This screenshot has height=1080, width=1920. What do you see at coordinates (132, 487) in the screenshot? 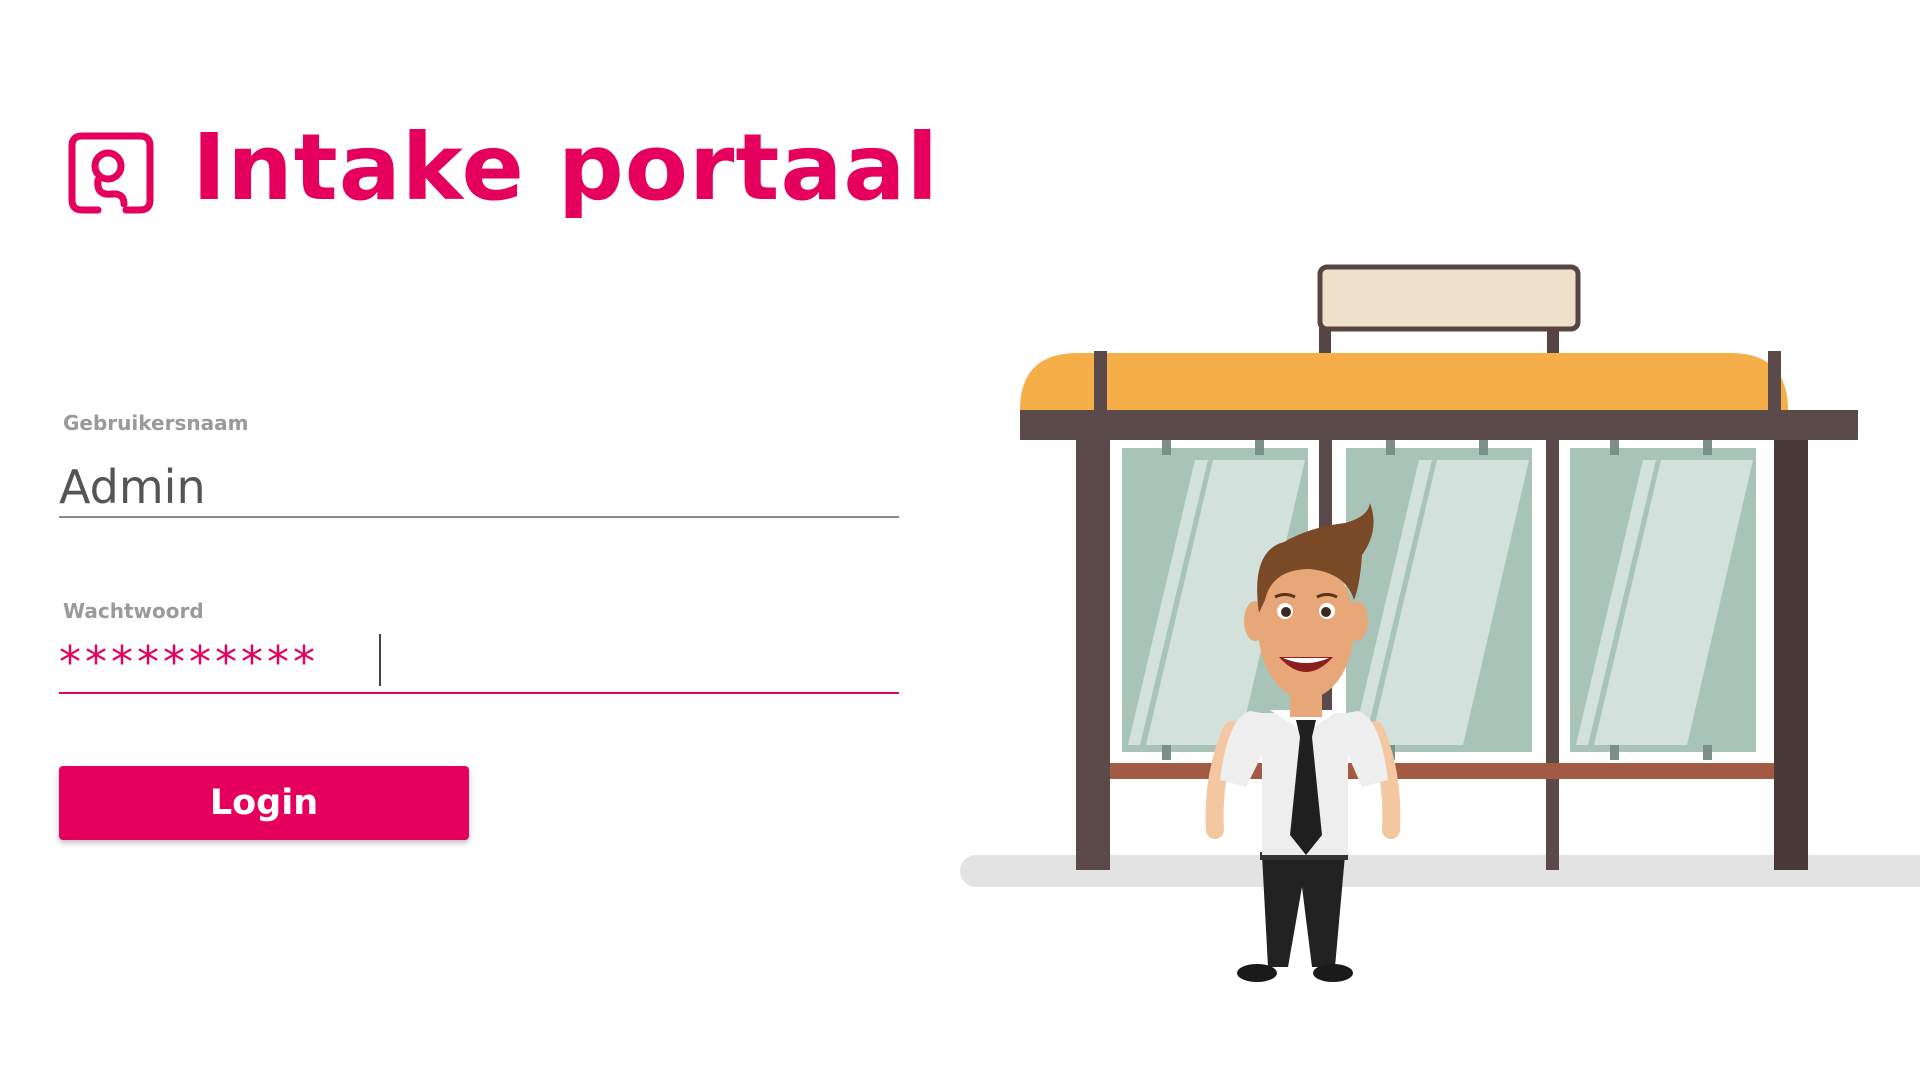
I see `username-value: Admin` at bounding box center [132, 487].